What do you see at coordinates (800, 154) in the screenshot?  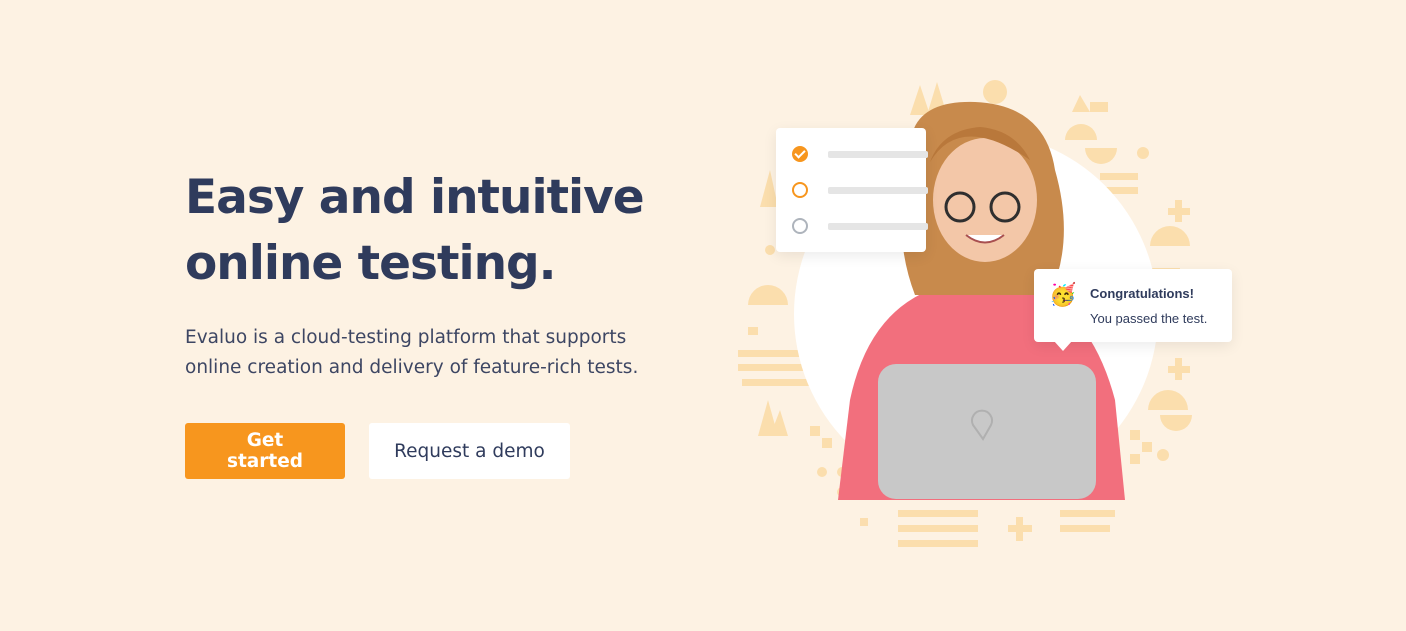 I see `checkmark-circle-icon` at bounding box center [800, 154].